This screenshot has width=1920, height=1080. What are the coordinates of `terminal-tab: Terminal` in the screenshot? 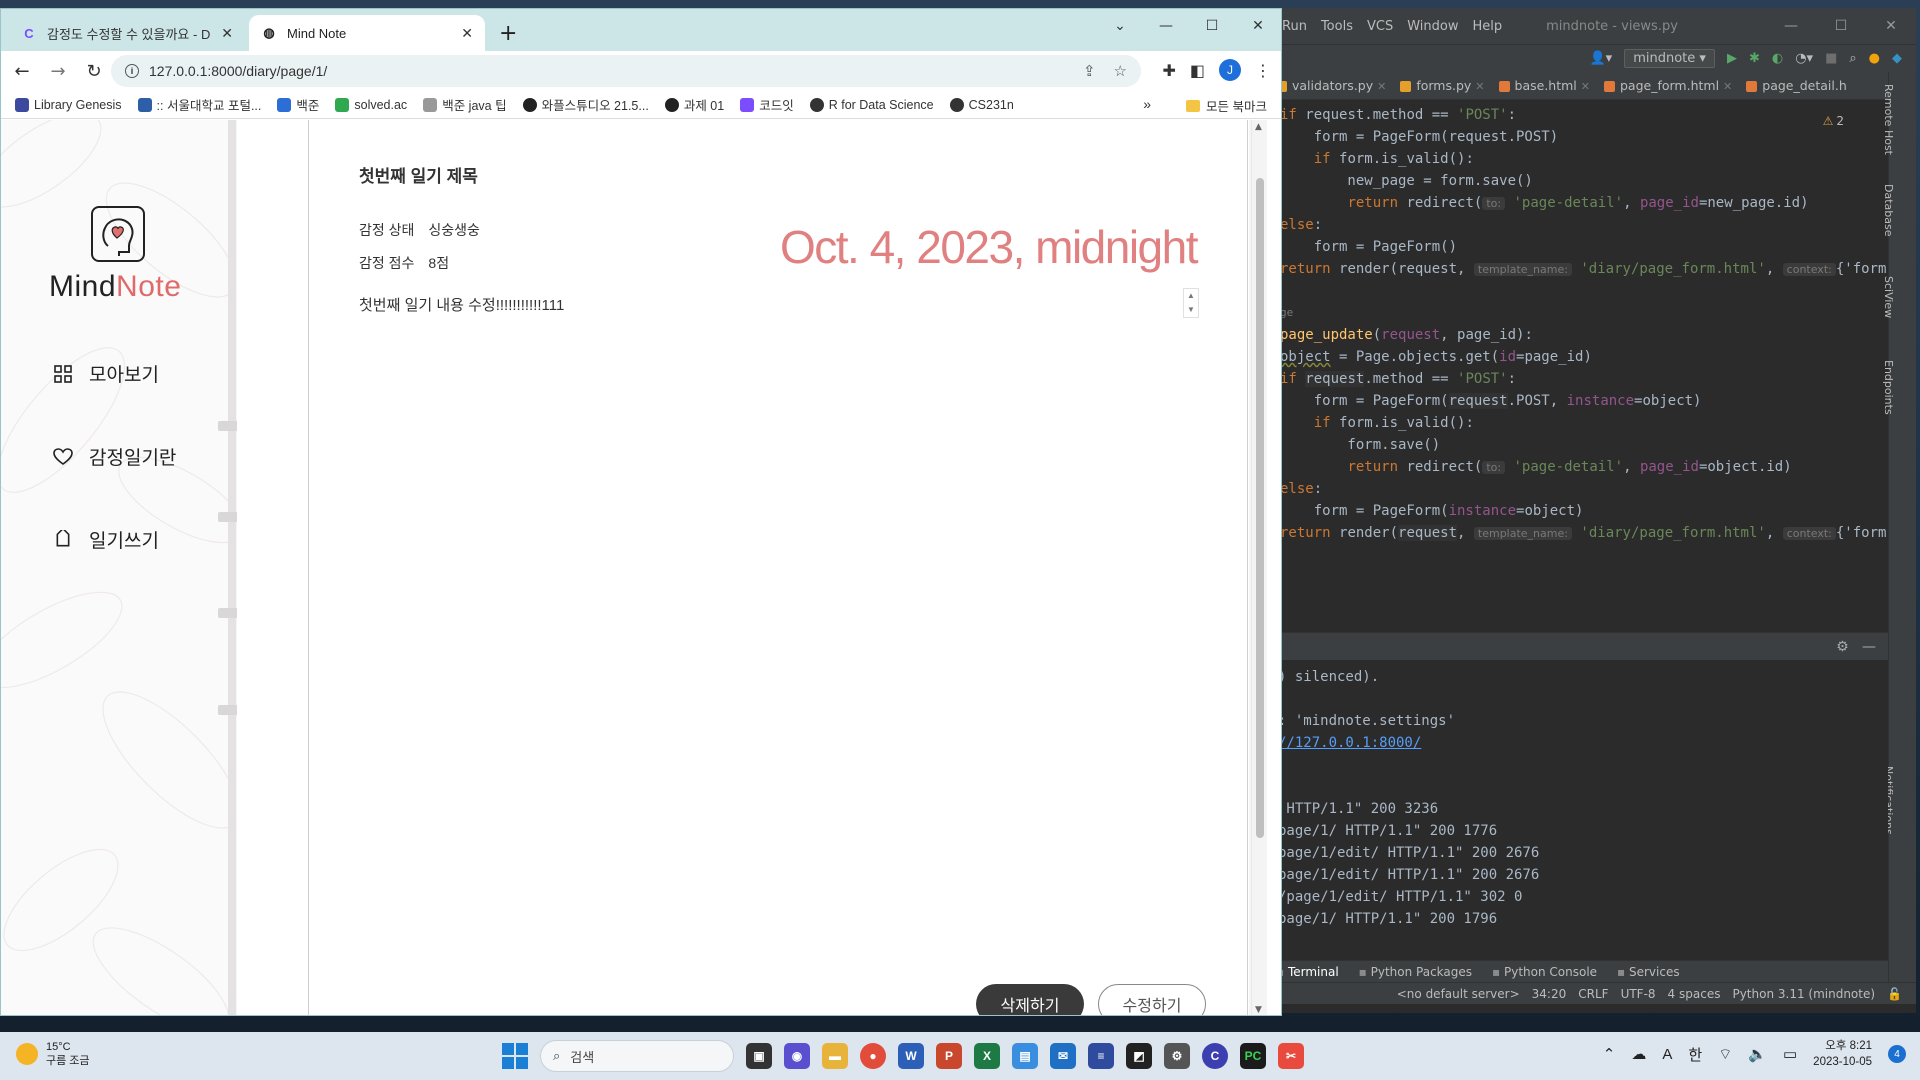 It's located at (1307, 972).